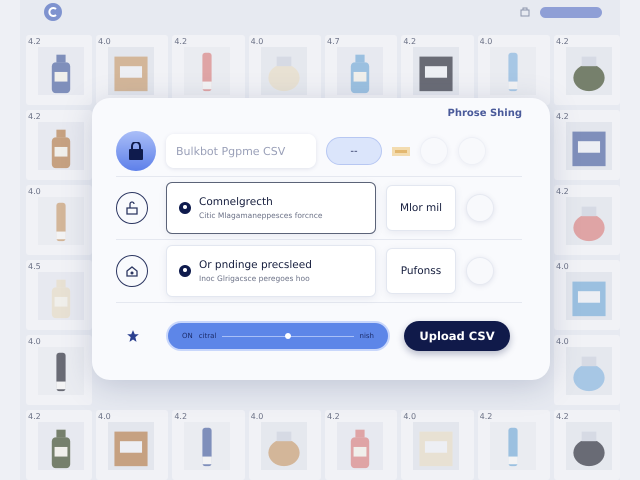 This screenshot has height=480, width=640. I want to click on logo-icon, so click(53, 12).